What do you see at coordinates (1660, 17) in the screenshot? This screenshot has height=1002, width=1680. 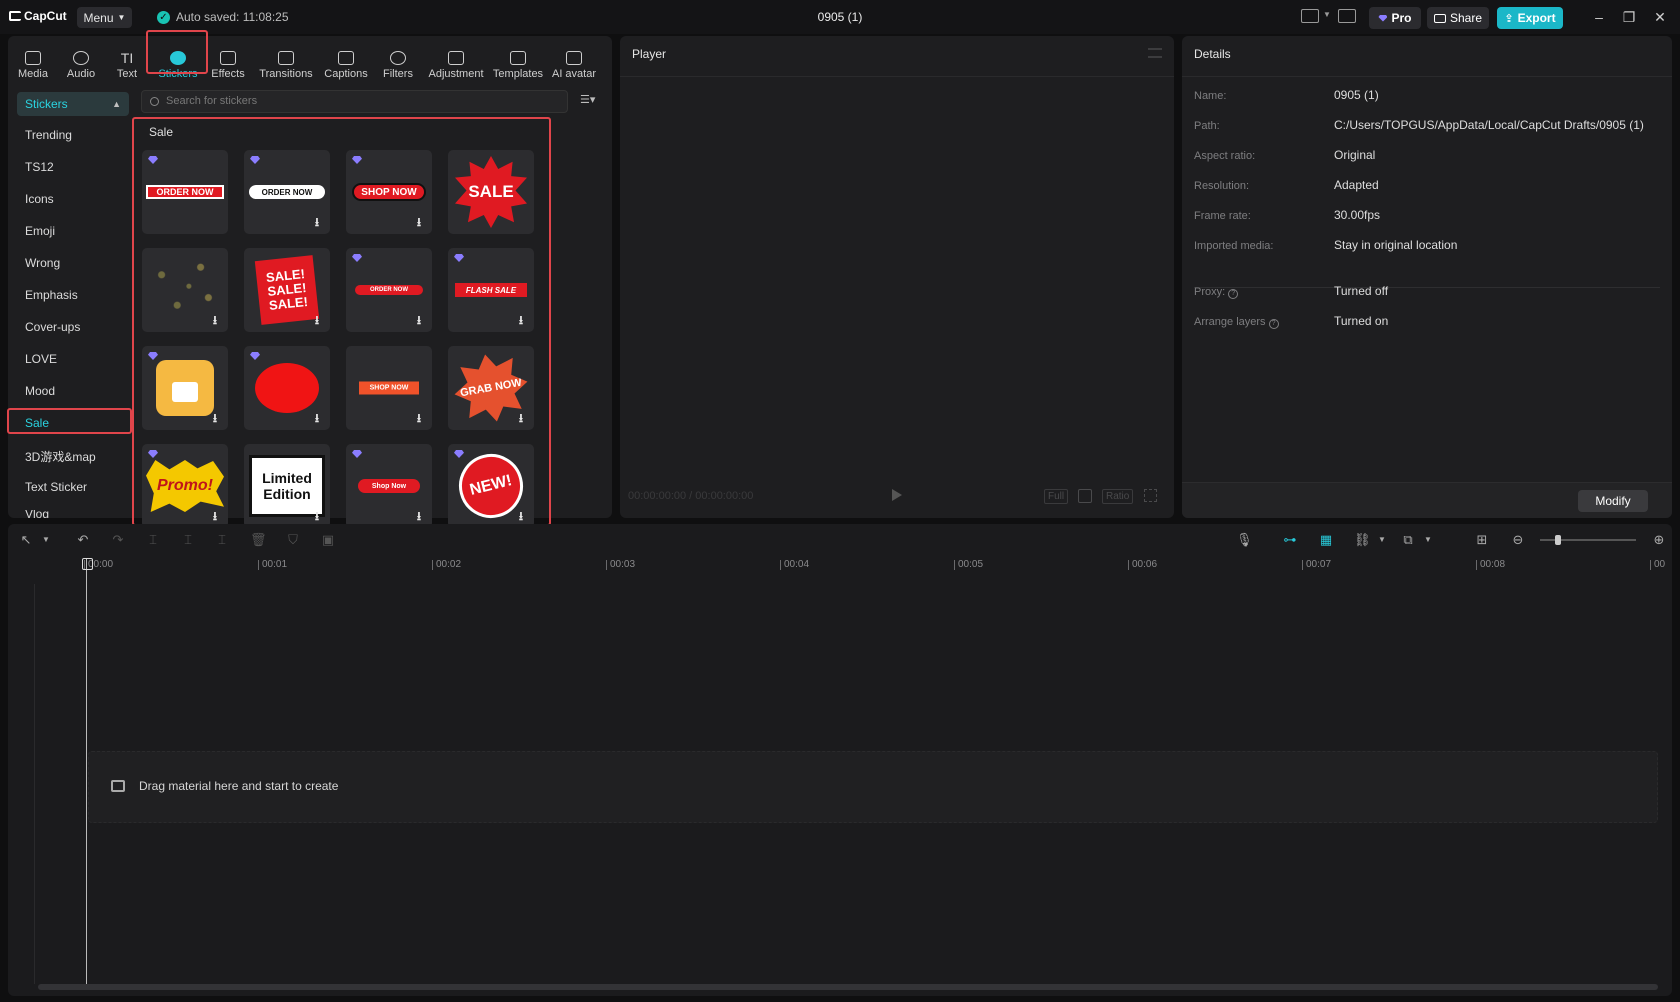 I see `close-icon: ✕` at bounding box center [1660, 17].